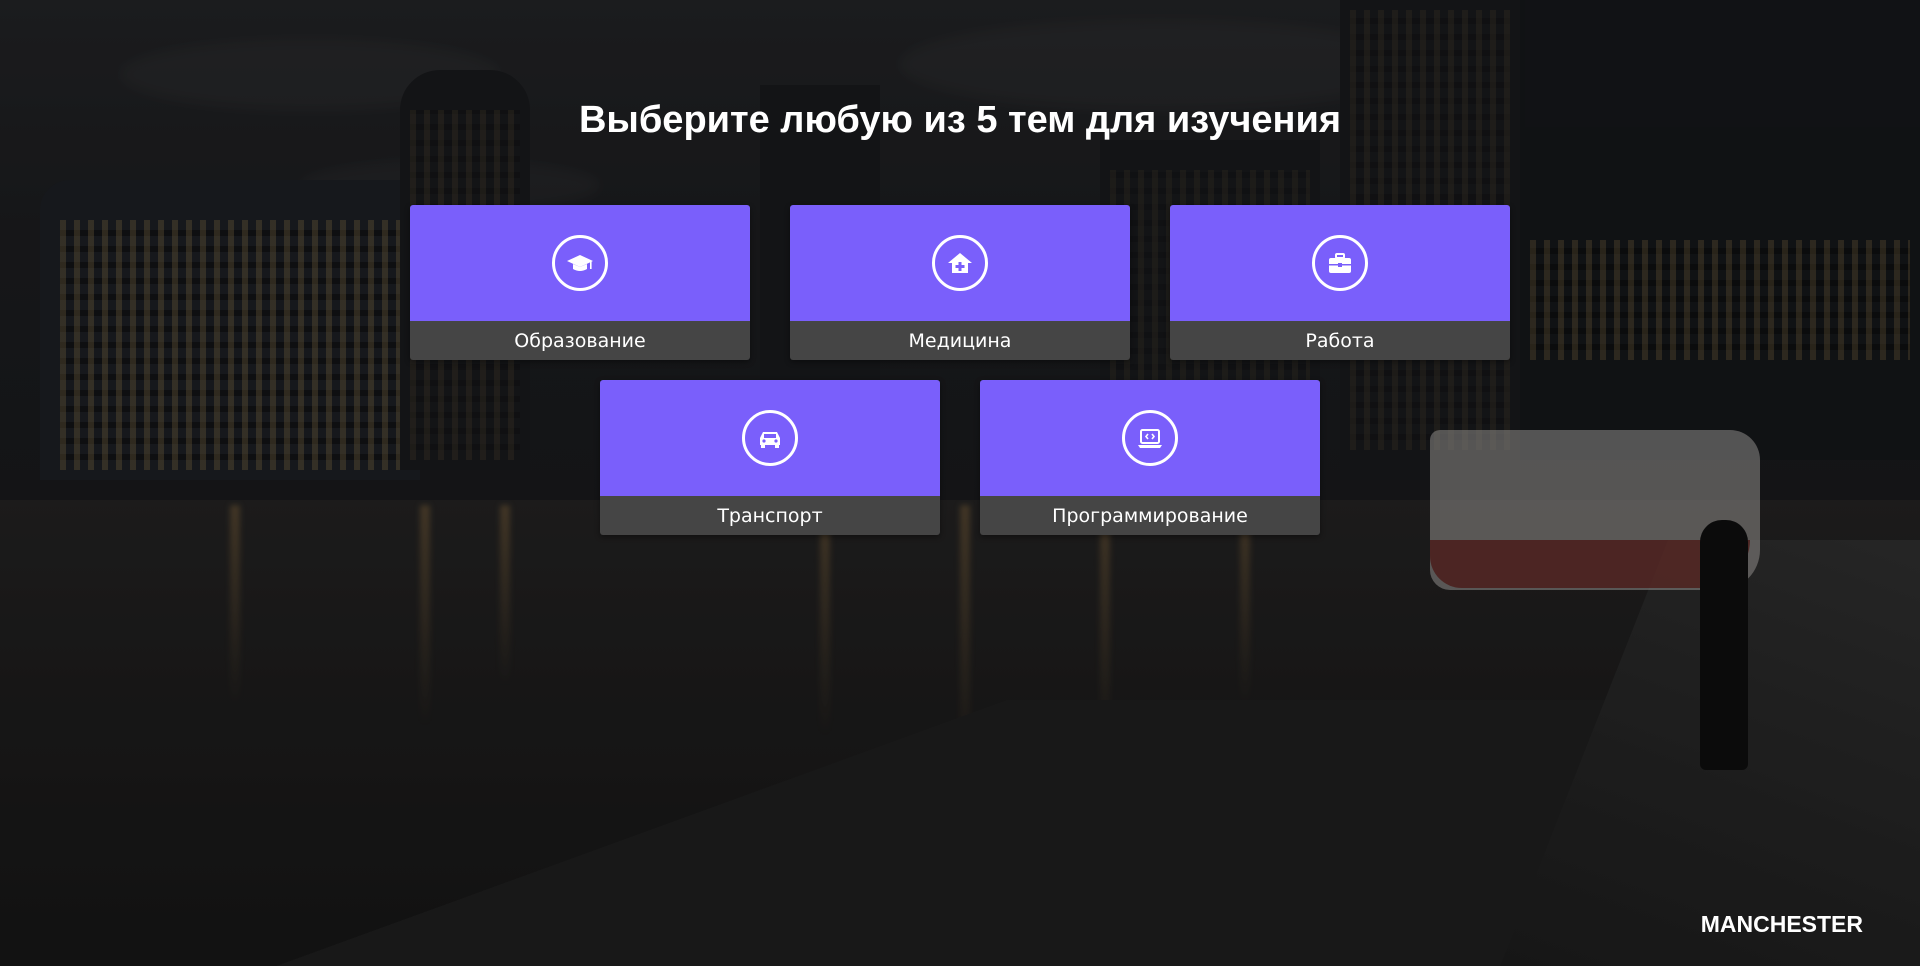 Image resolution: width=1920 pixels, height=966 pixels. I want to click on laptop-code-icon, so click(1150, 438).